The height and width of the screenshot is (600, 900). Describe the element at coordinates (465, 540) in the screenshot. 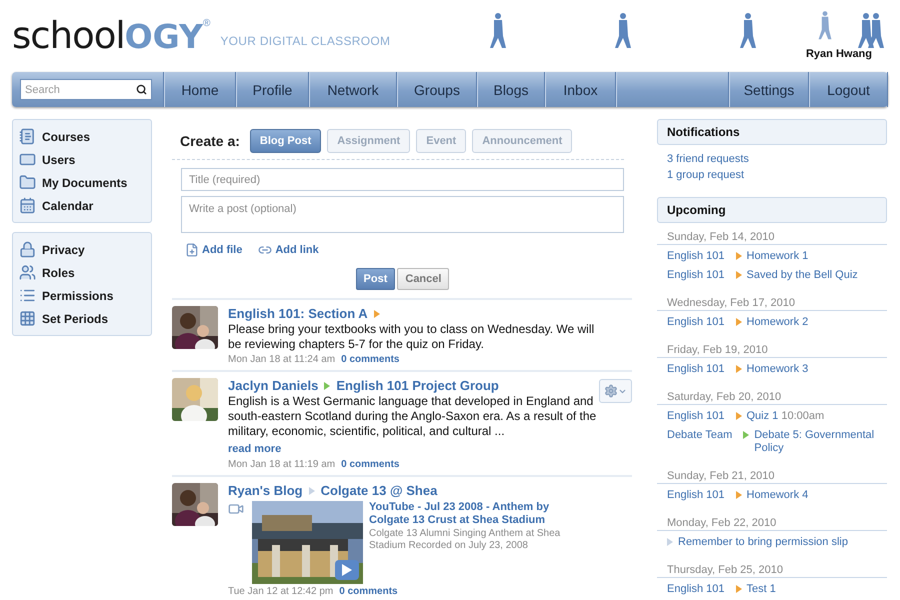

I see `video-description: Colgate 13 Alumni Singing Anthem at Shea Stadium Recorded on July 23, 2008` at that location.